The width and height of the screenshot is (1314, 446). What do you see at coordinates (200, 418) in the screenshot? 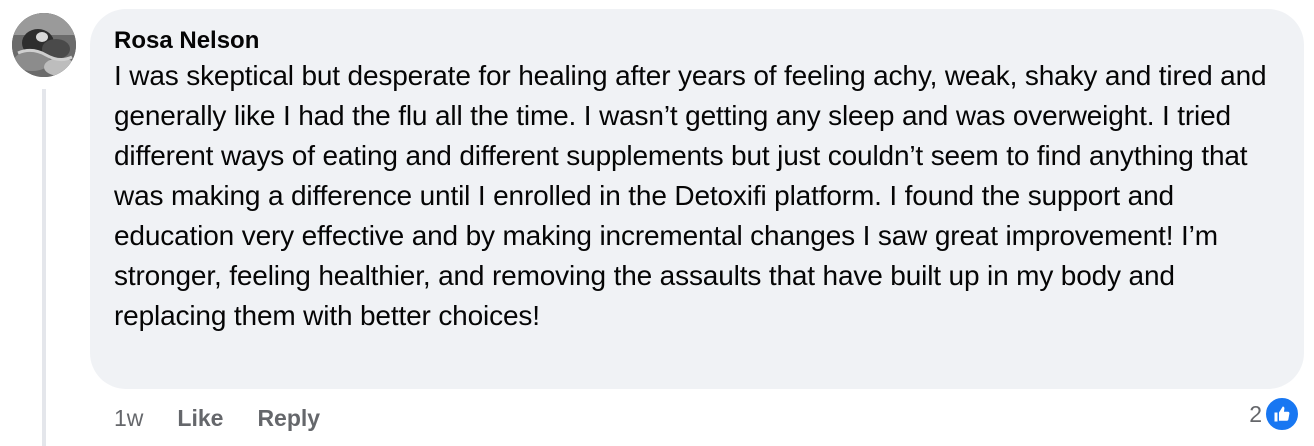
I see `like-button: Like` at bounding box center [200, 418].